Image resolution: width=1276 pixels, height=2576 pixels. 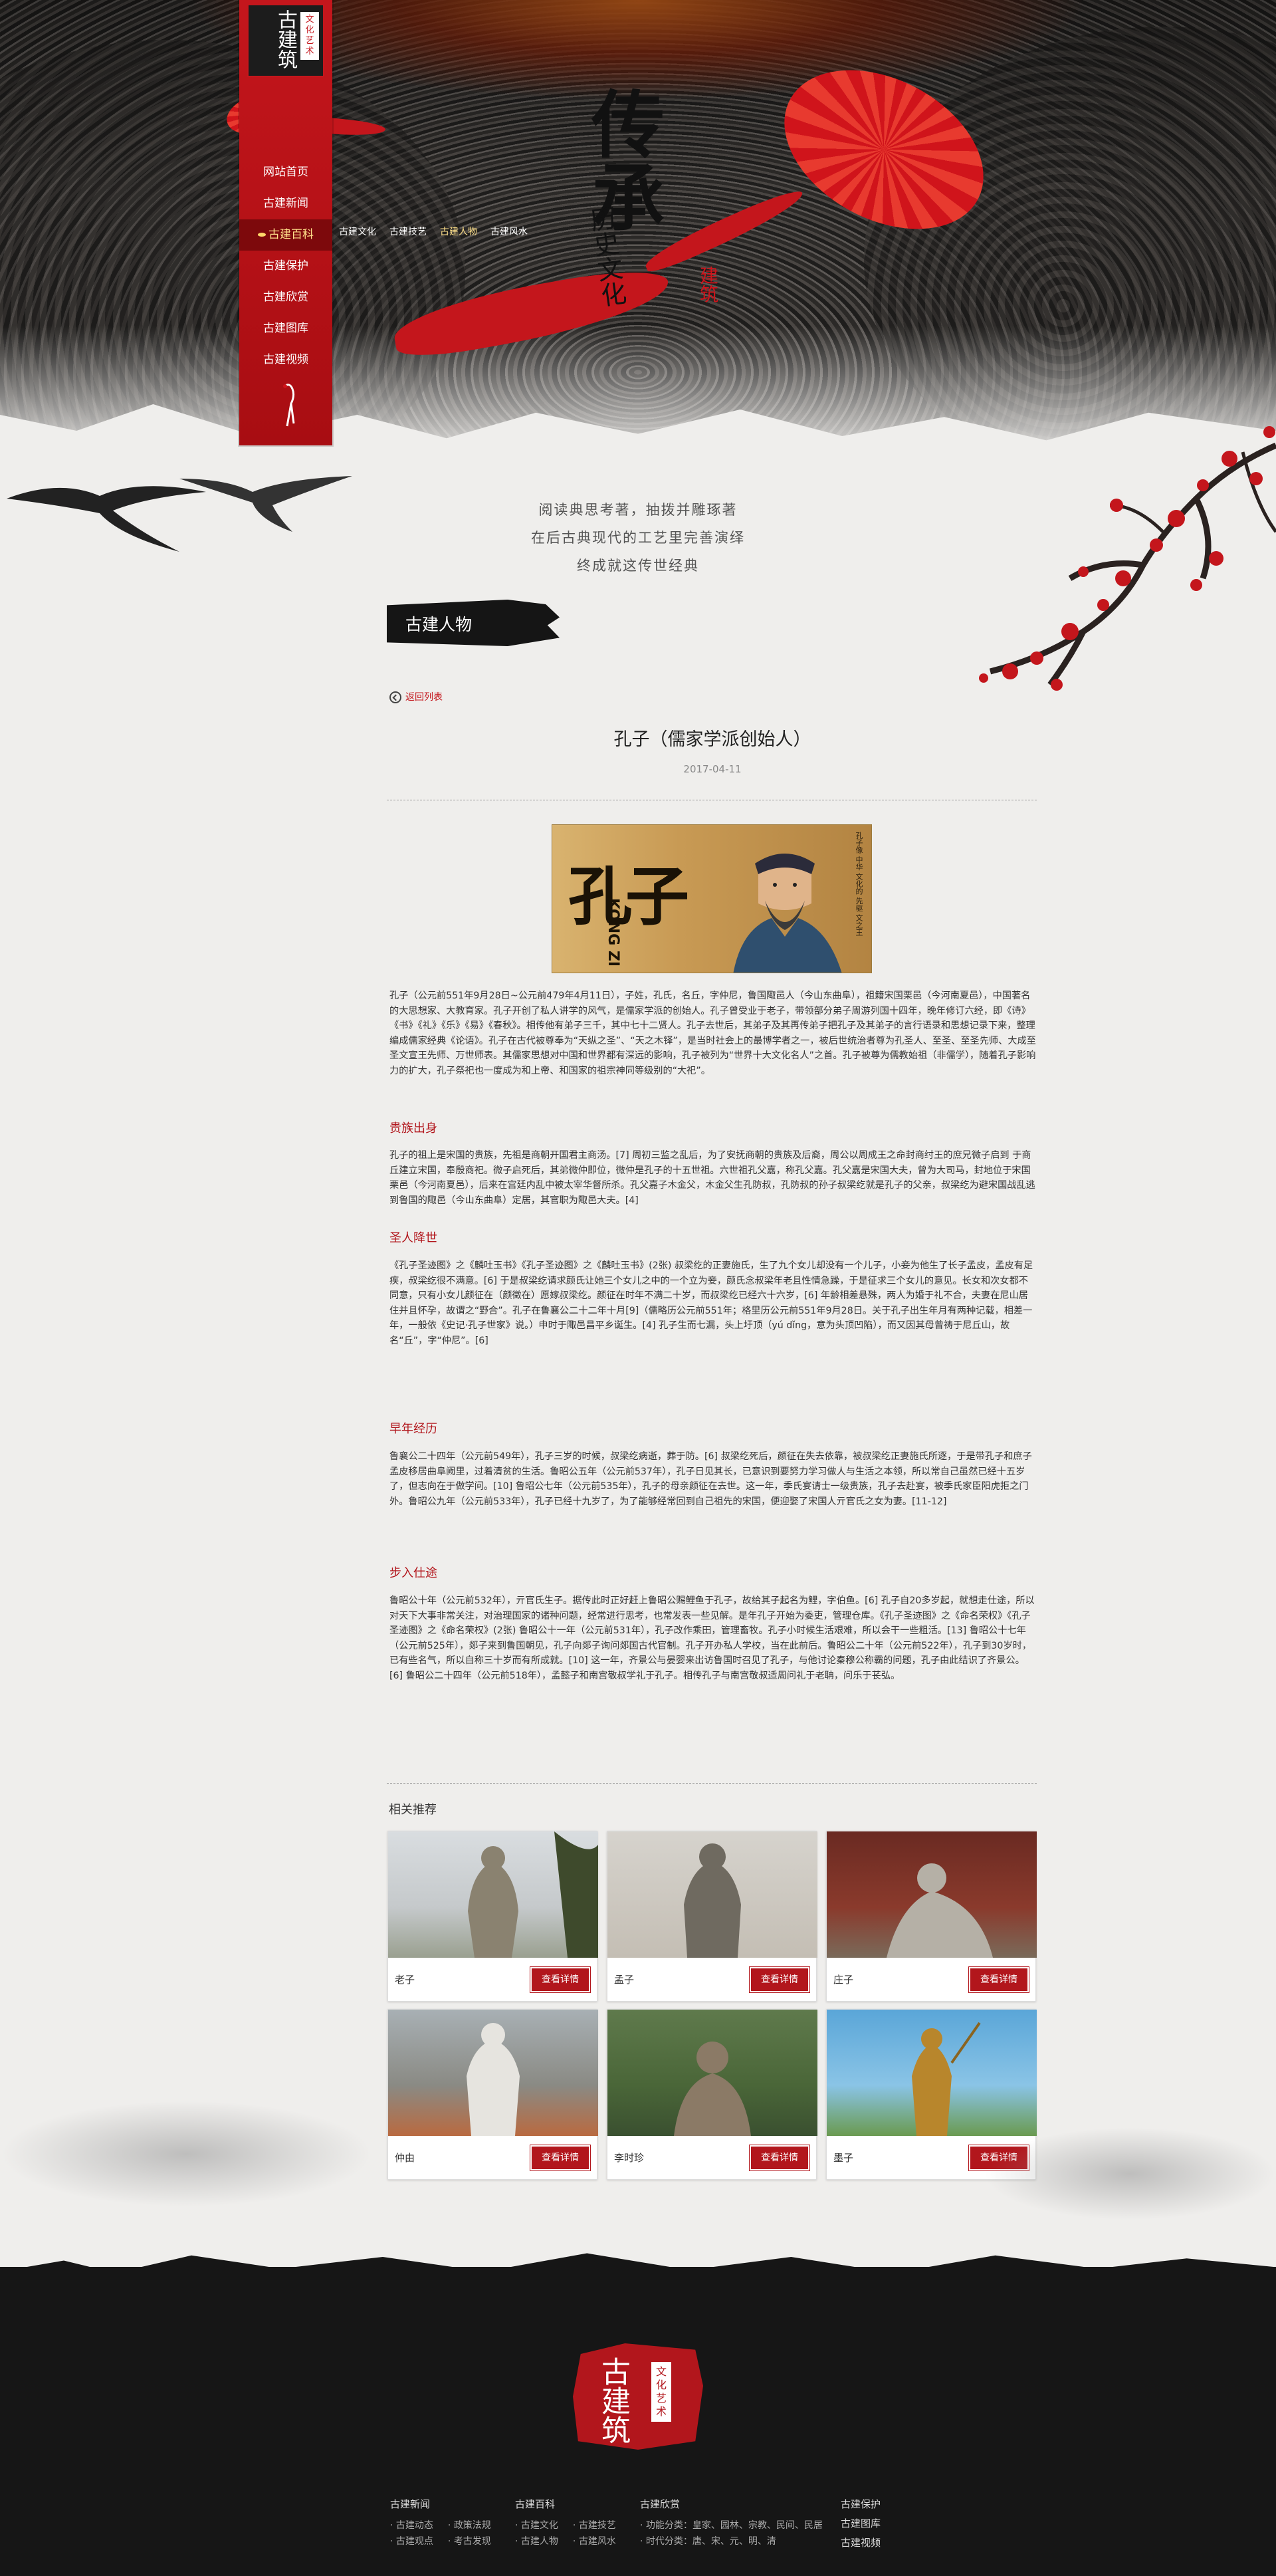 What do you see at coordinates (536, 2541) in the screenshot?
I see `footer-link: 古建人物` at bounding box center [536, 2541].